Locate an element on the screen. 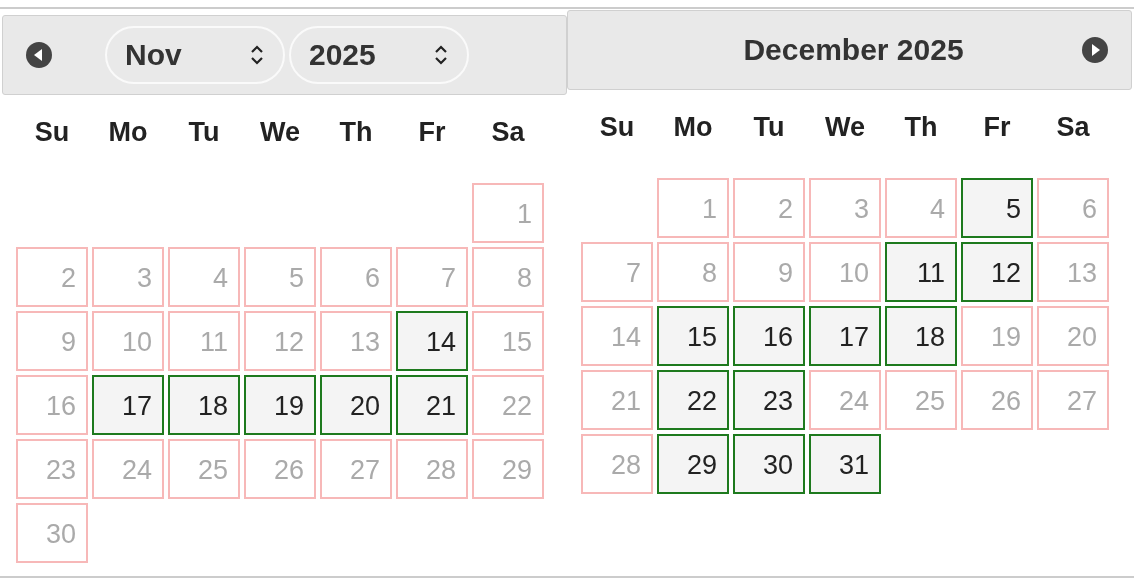 This screenshot has height=585, width=1134. next-month-icon is located at coordinates (1095, 50).